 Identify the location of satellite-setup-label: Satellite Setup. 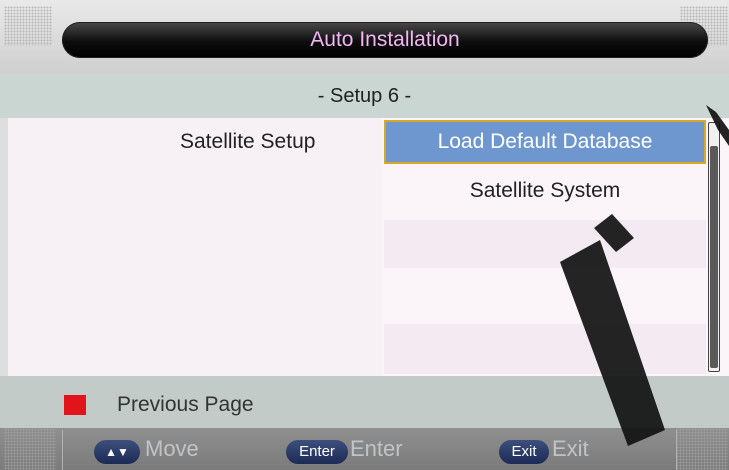
(248, 141).